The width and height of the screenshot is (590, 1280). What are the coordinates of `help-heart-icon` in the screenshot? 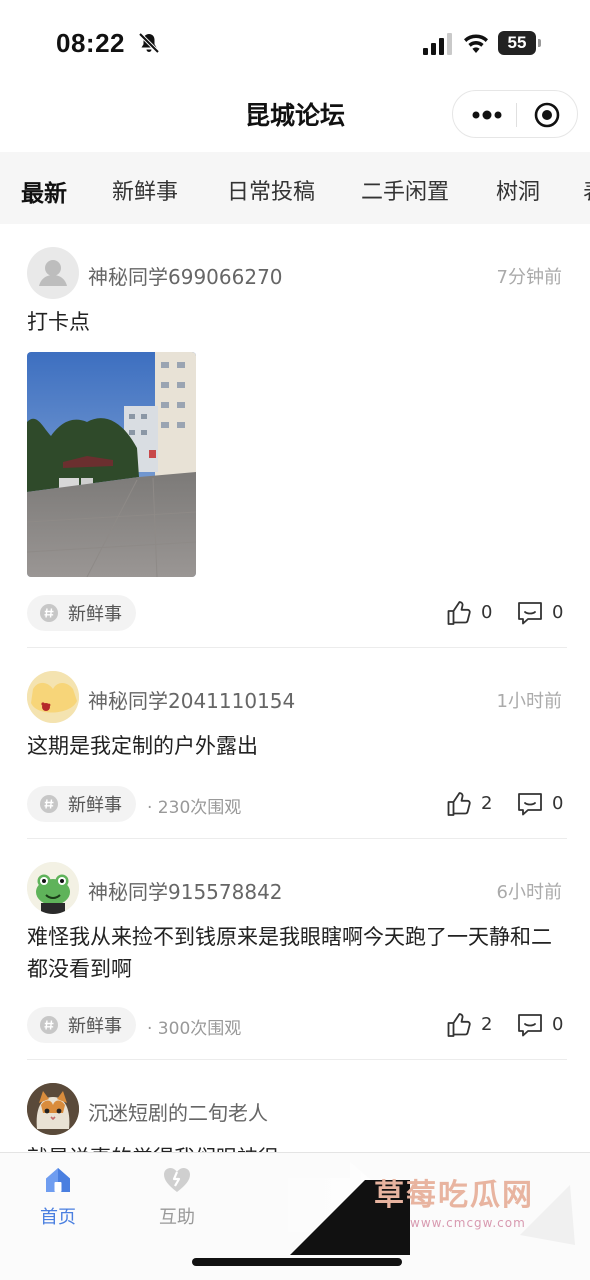 It's located at (177, 1180).